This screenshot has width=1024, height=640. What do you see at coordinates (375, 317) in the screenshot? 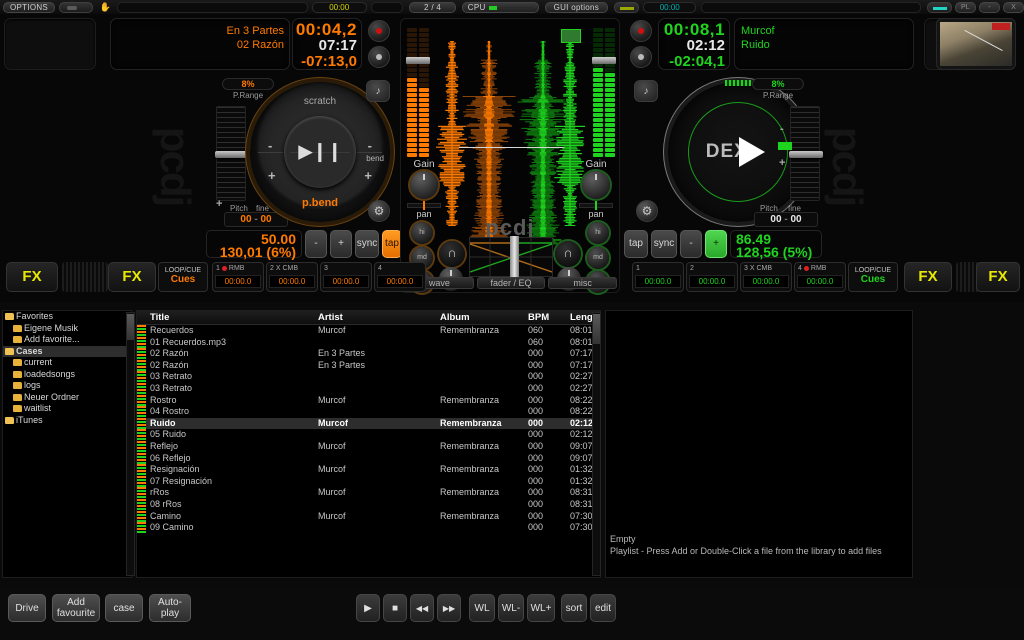
I see `col-artist: Artist` at bounding box center [375, 317].